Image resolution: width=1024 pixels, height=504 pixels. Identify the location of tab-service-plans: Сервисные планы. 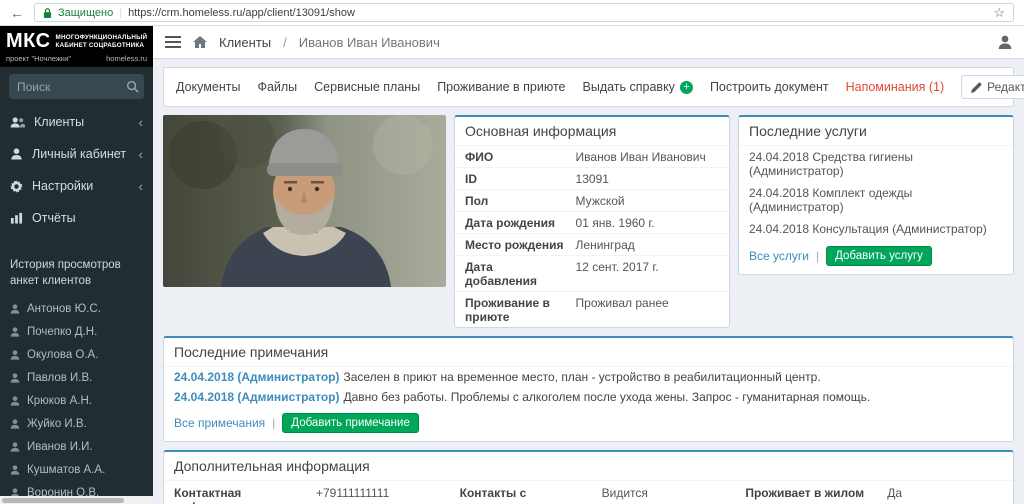
(367, 87).